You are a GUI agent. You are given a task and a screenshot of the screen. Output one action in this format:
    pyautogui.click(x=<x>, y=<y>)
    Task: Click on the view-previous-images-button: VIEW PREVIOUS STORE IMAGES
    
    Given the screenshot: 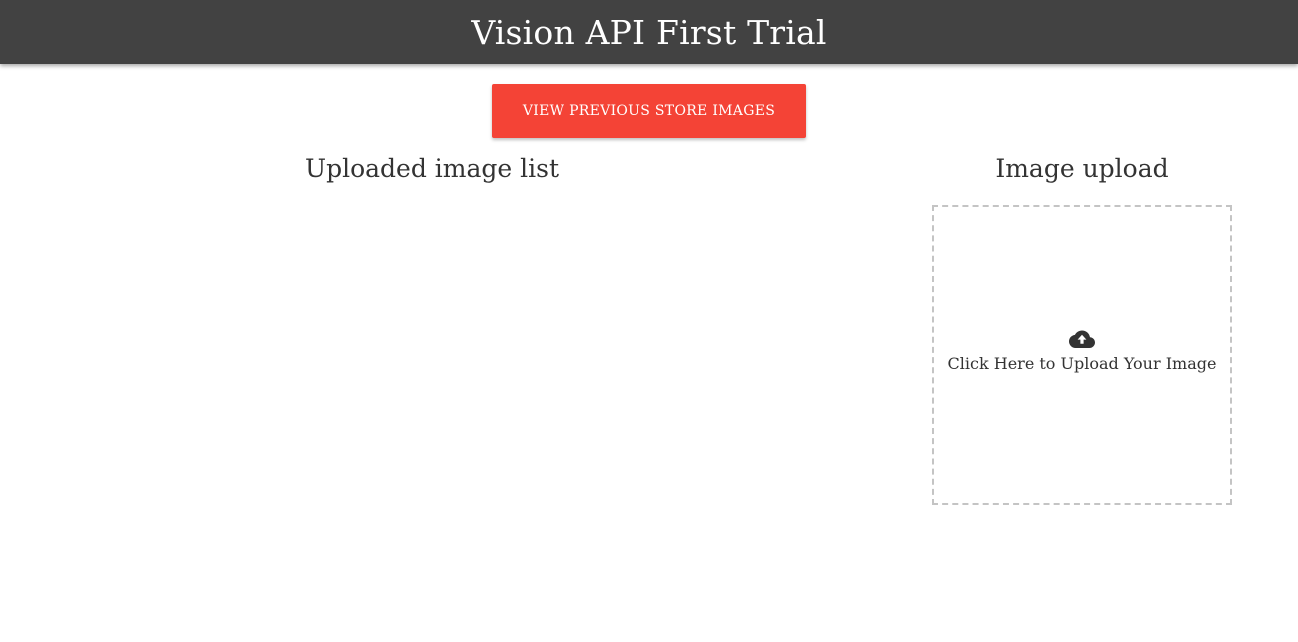 What is the action you would take?
    pyautogui.click(x=649, y=111)
    